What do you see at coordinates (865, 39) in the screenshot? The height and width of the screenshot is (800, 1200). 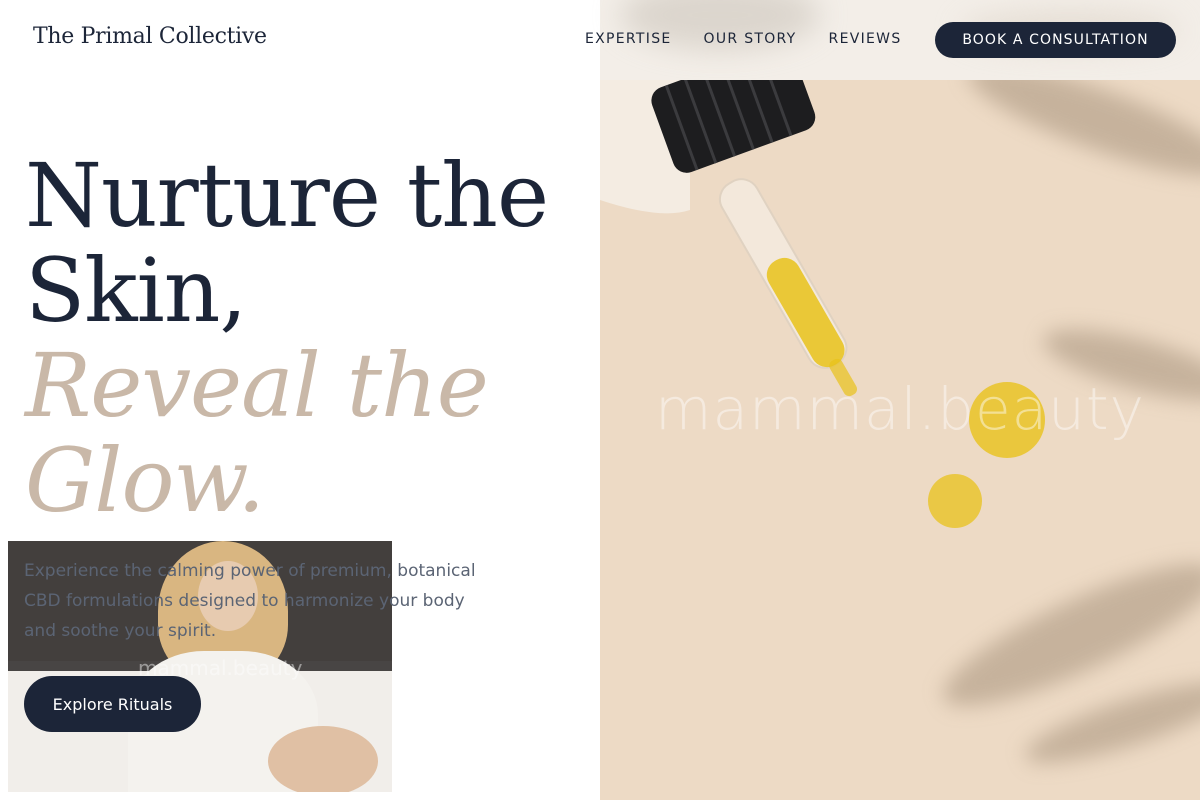 I see `nav-link-reviews: REVIEWS` at bounding box center [865, 39].